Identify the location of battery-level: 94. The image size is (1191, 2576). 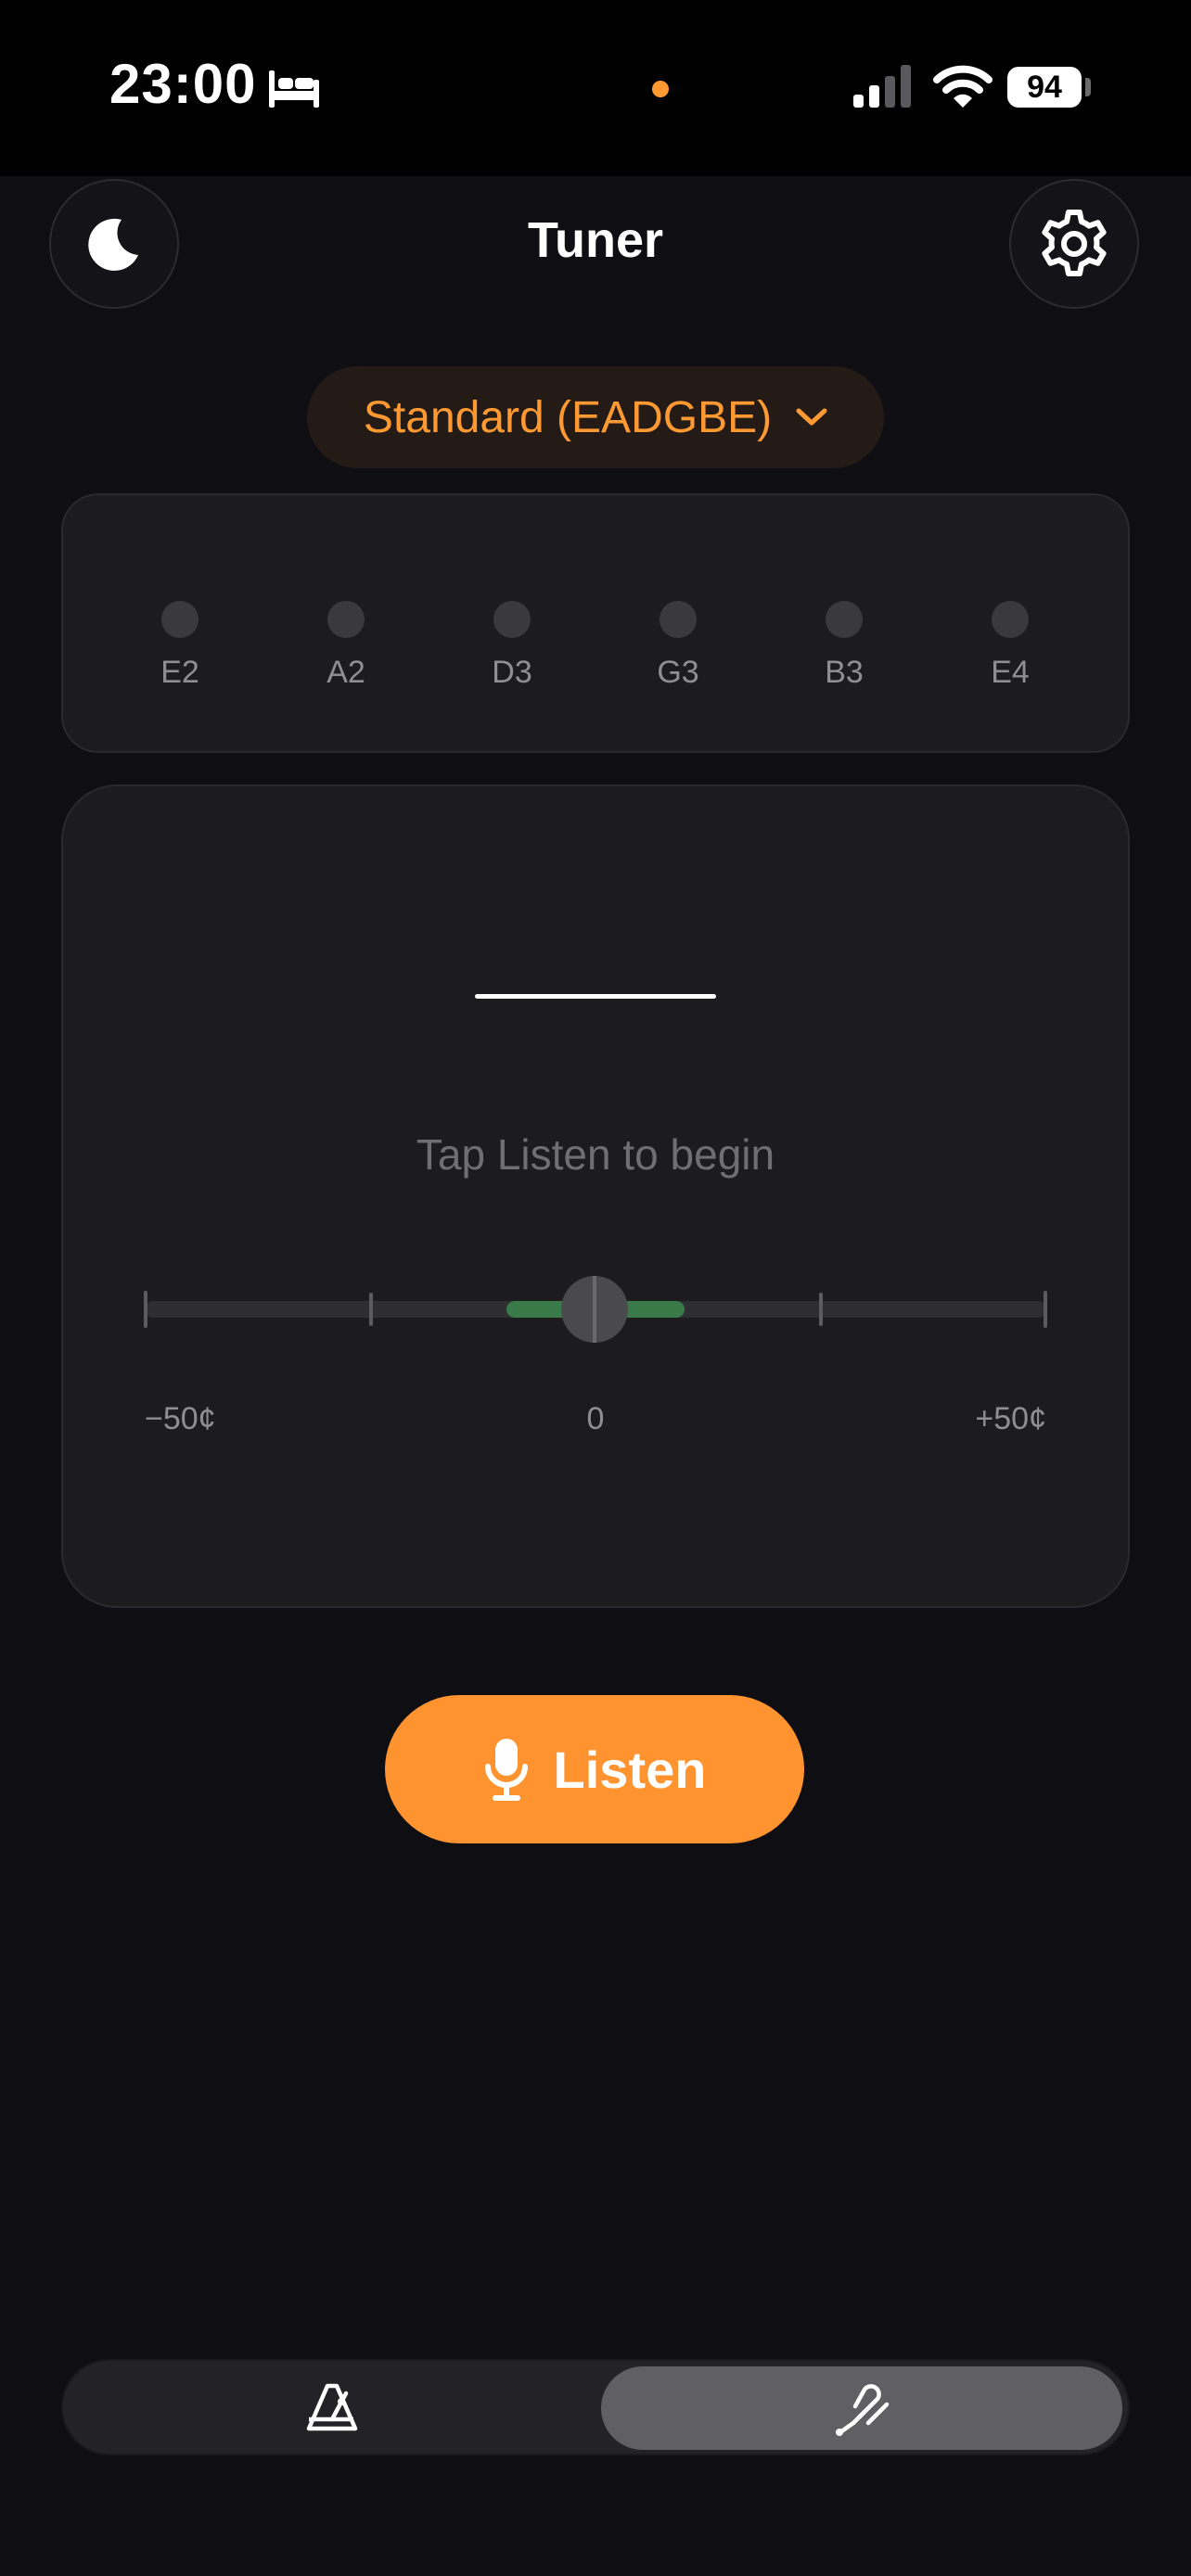
(1044, 87).